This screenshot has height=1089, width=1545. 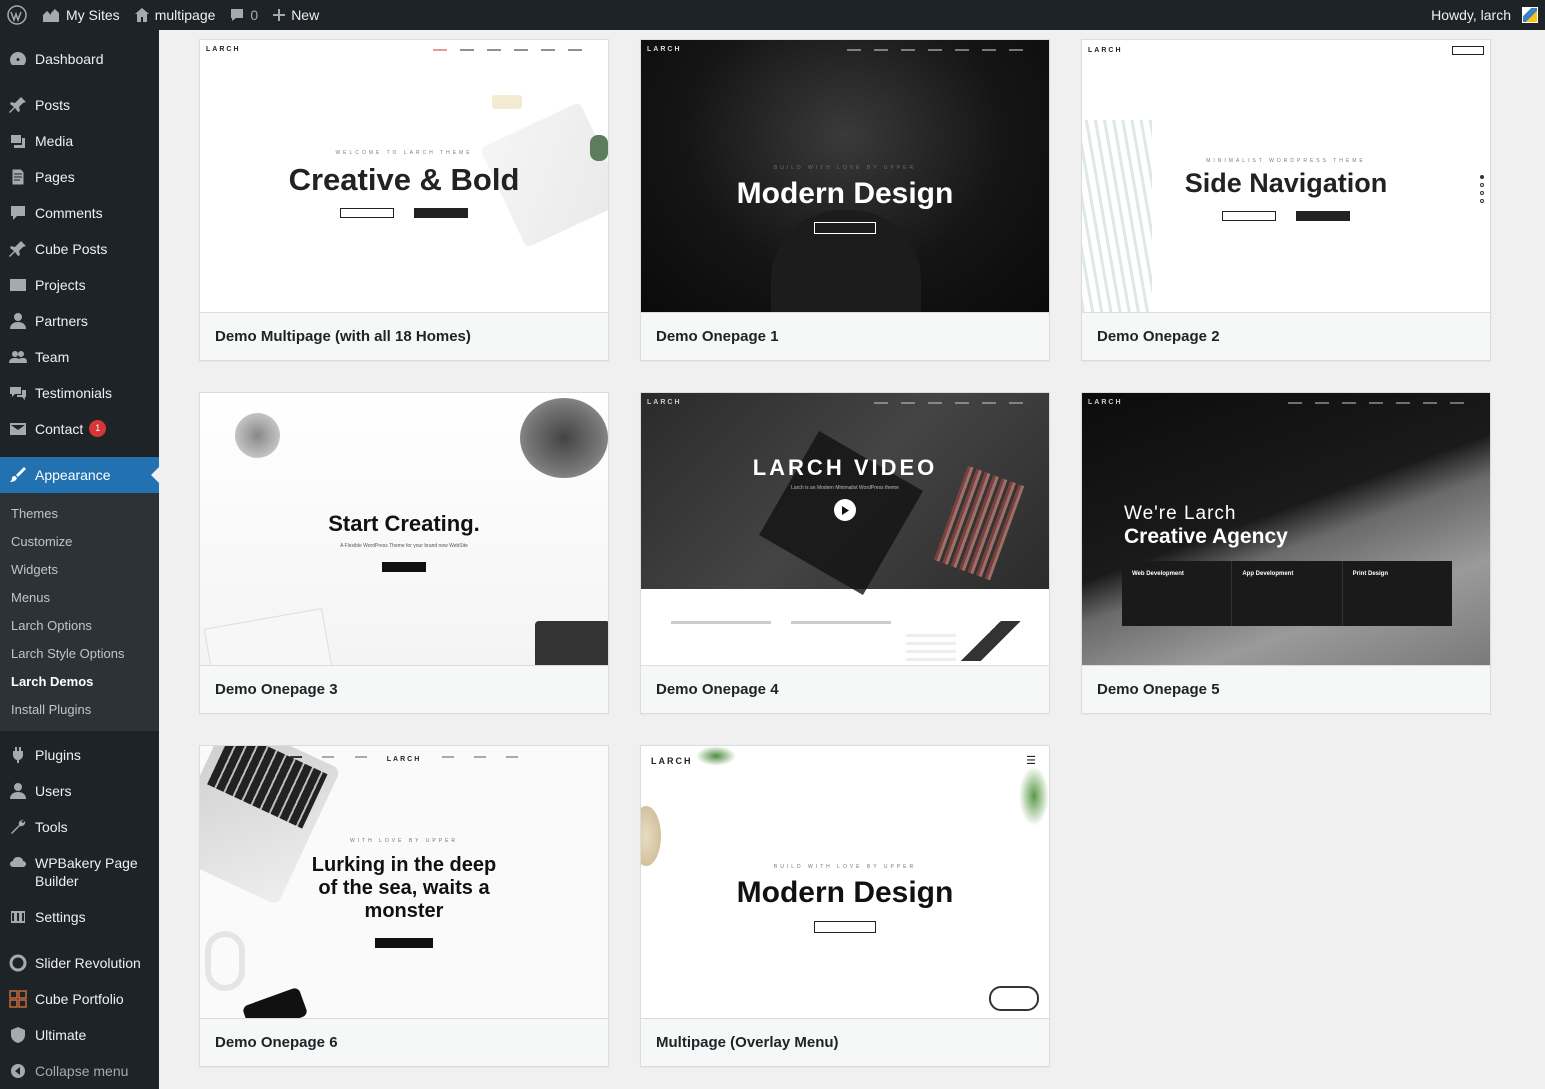 I want to click on demo-name: Demo Onepage 2, so click(x=1286, y=336).